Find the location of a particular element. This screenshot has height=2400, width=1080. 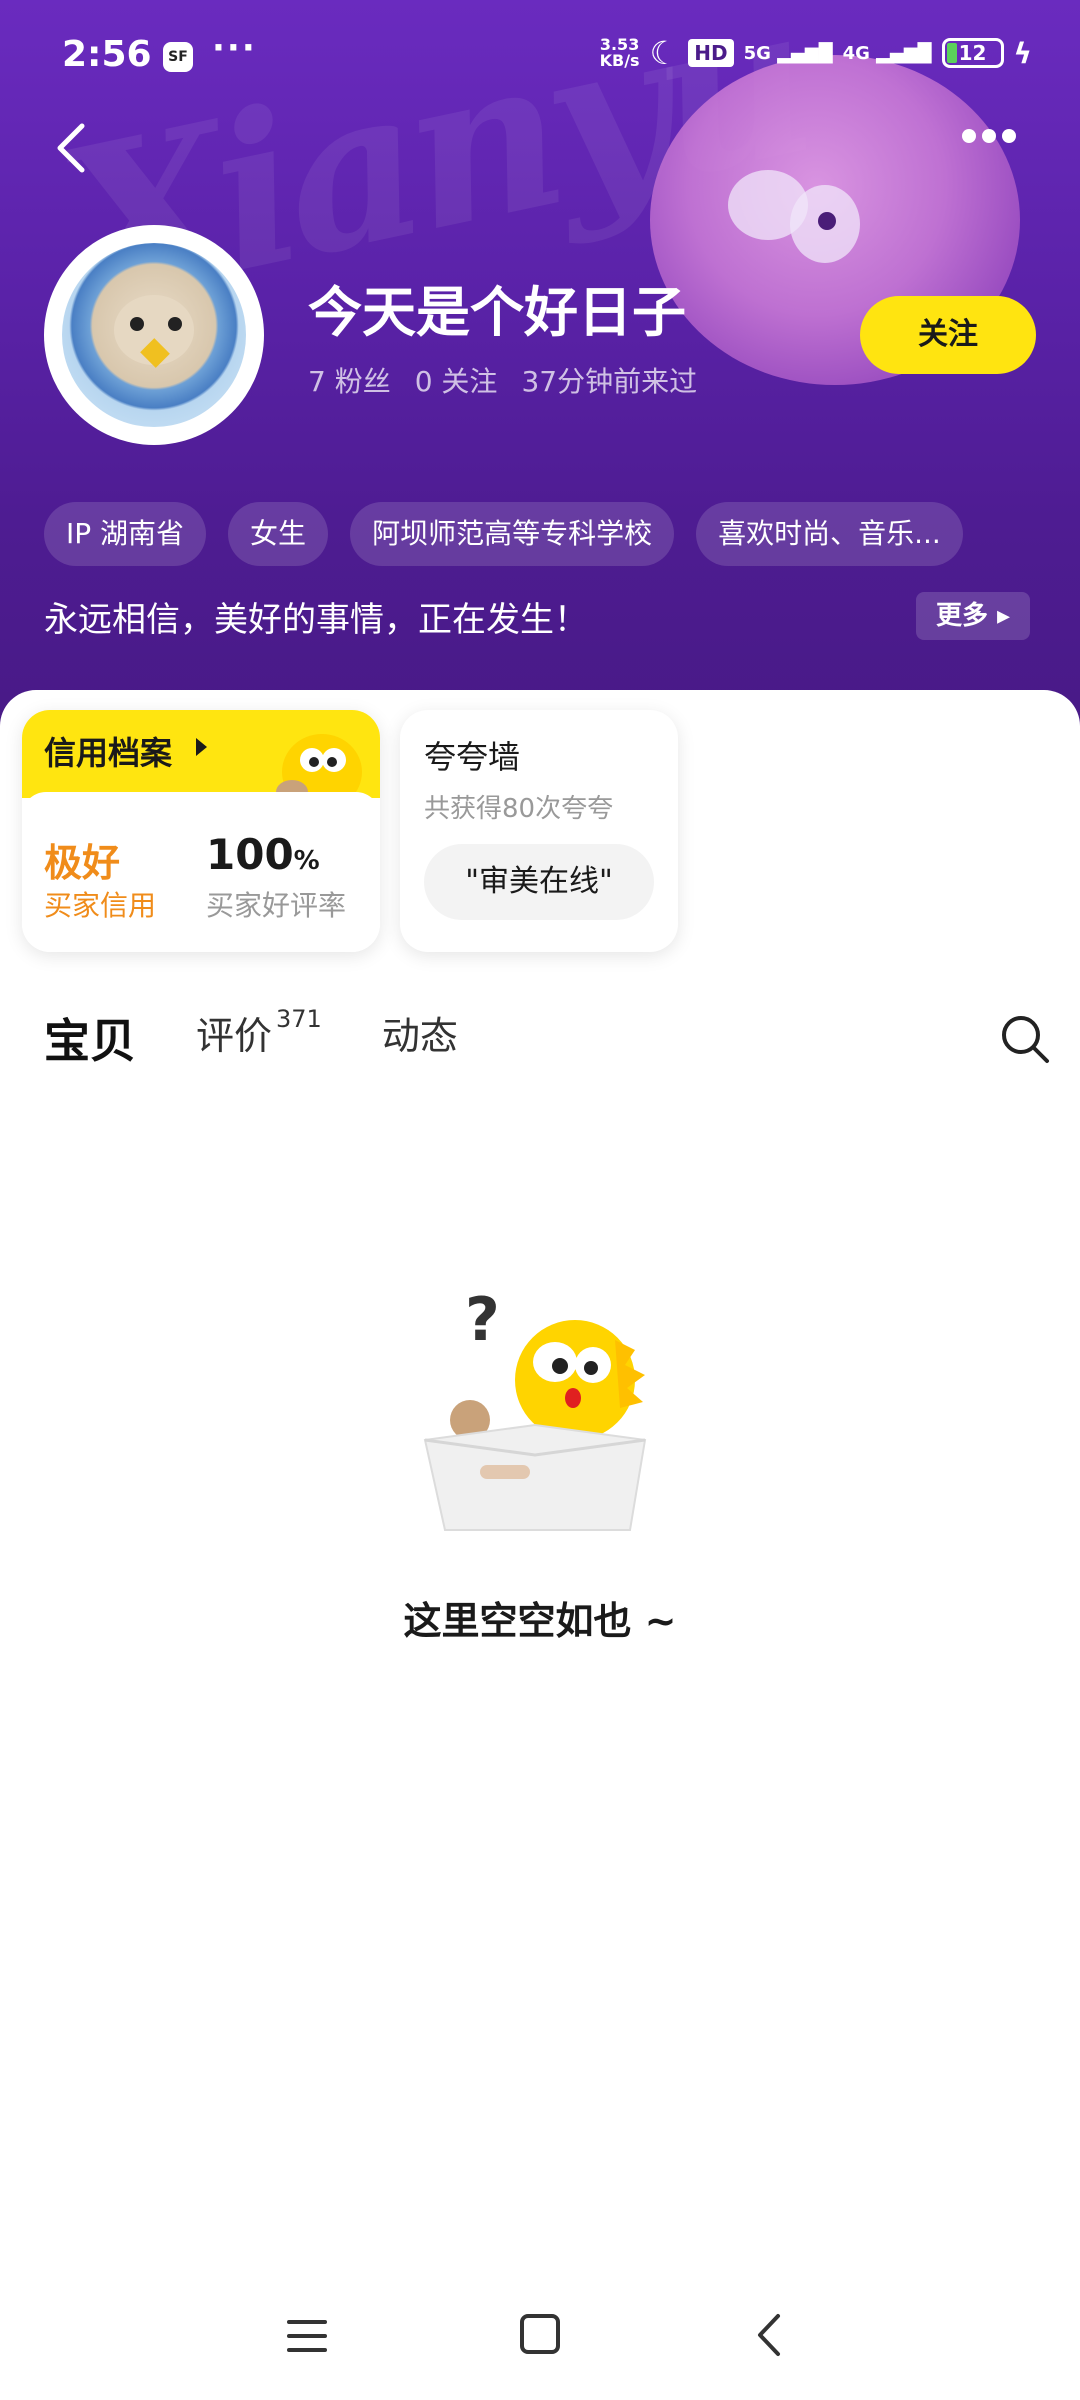

credit-title: 信用档案 is located at coordinates (108, 753).